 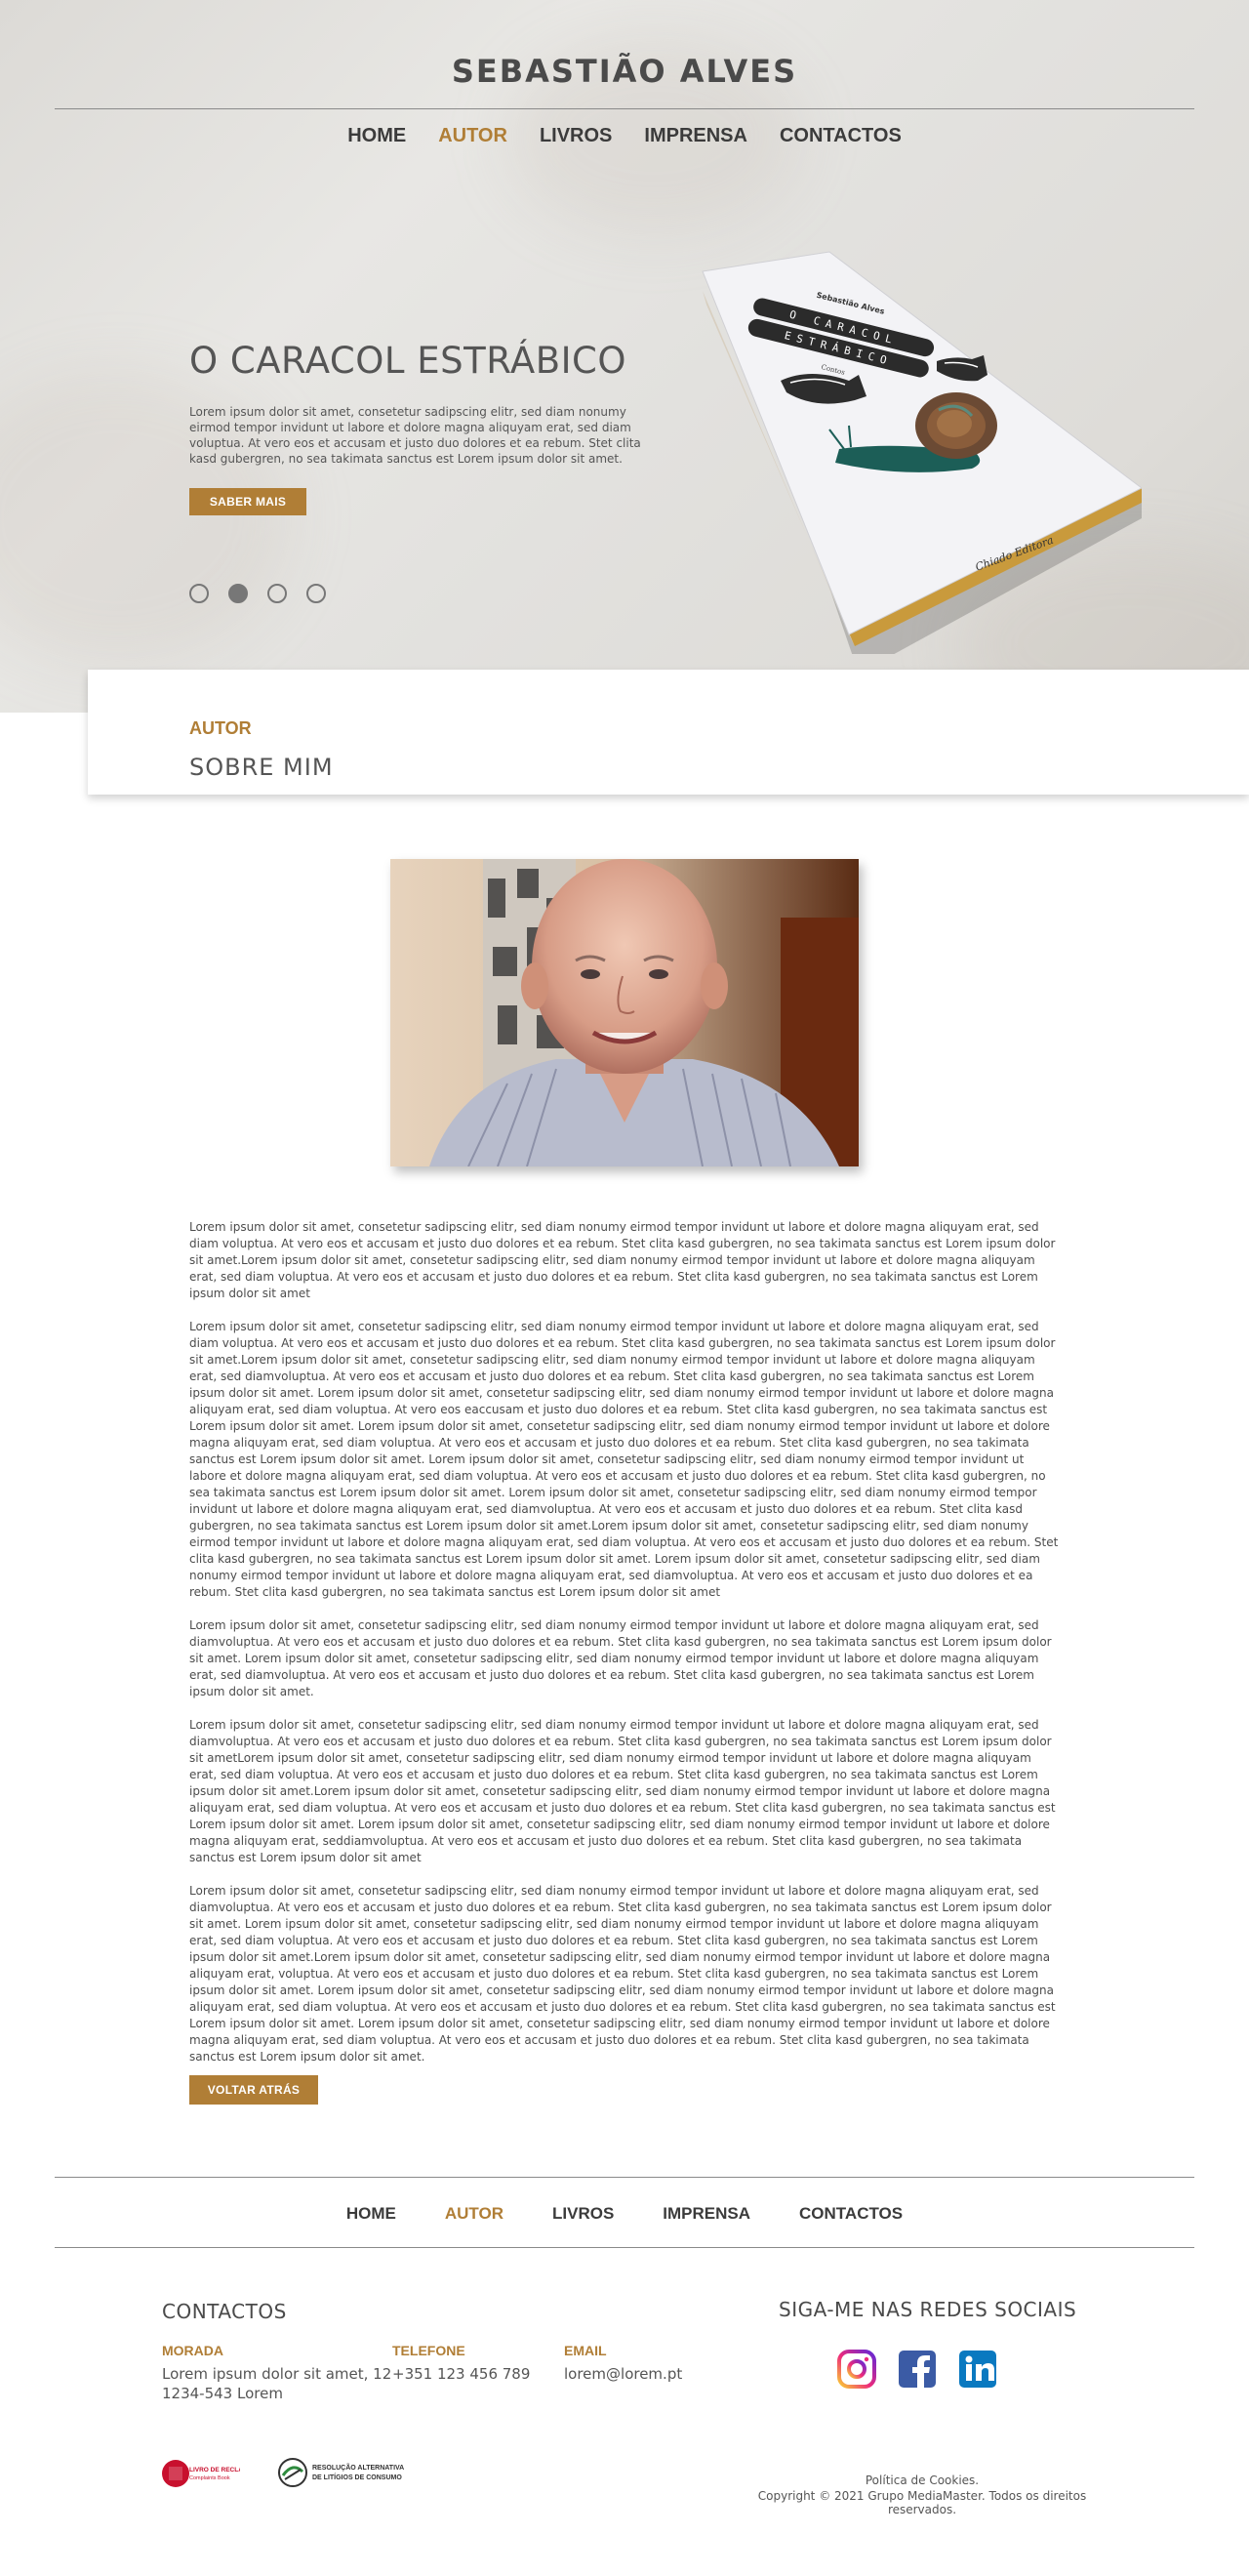 What do you see at coordinates (668, 732) in the screenshot?
I see `section-header-card: AUTOR SOBRE MIM` at bounding box center [668, 732].